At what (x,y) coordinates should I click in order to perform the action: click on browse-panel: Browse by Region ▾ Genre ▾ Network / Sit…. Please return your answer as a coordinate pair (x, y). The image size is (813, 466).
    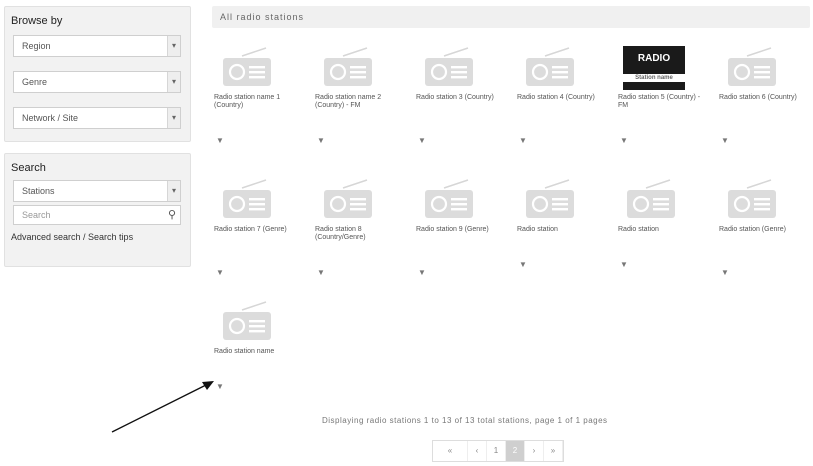
    Looking at the image, I should click on (97, 74).